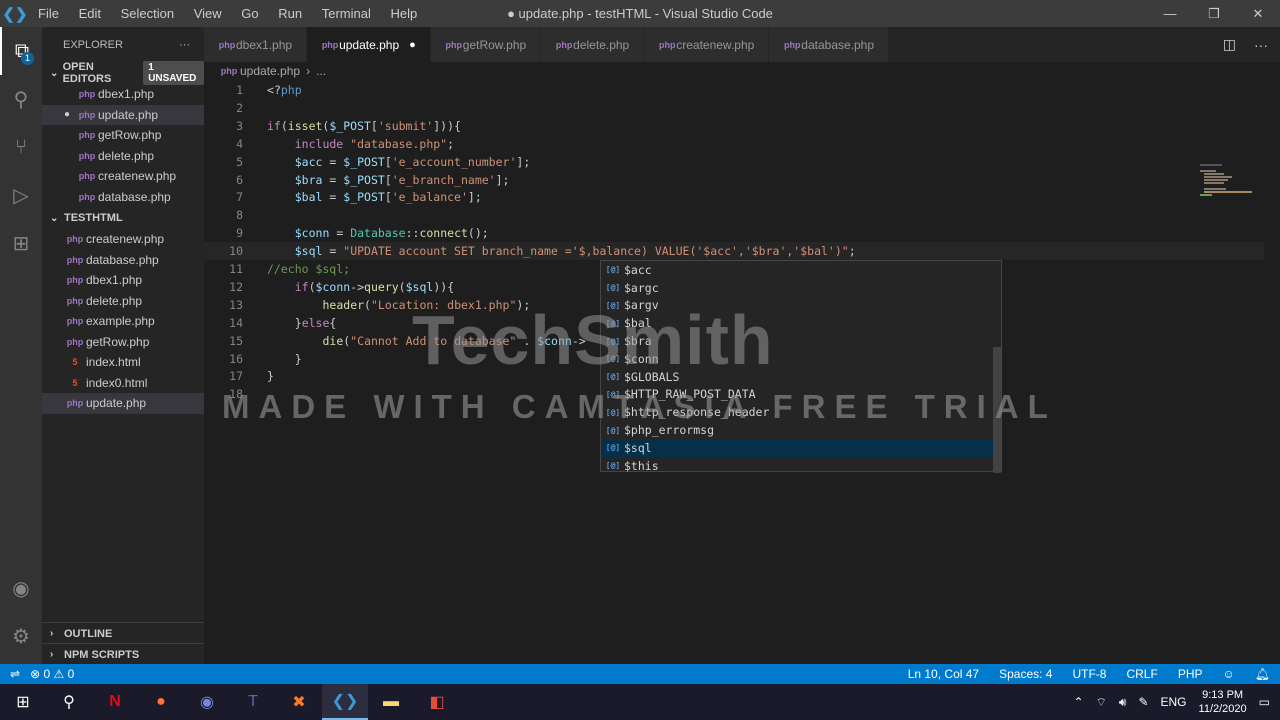  Describe the element at coordinates (801, 270) in the screenshot. I see `suggestion-item: [@] $acc` at that location.